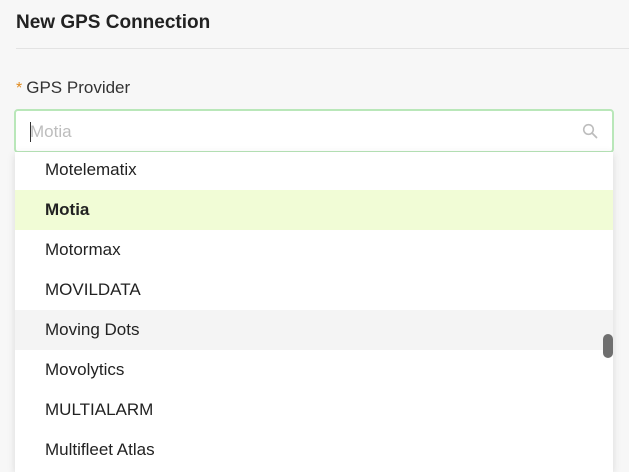 The width and height of the screenshot is (629, 472). What do you see at coordinates (314, 290) in the screenshot?
I see `dropdown-option-movildata: MOVILDATA` at bounding box center [314, 290].